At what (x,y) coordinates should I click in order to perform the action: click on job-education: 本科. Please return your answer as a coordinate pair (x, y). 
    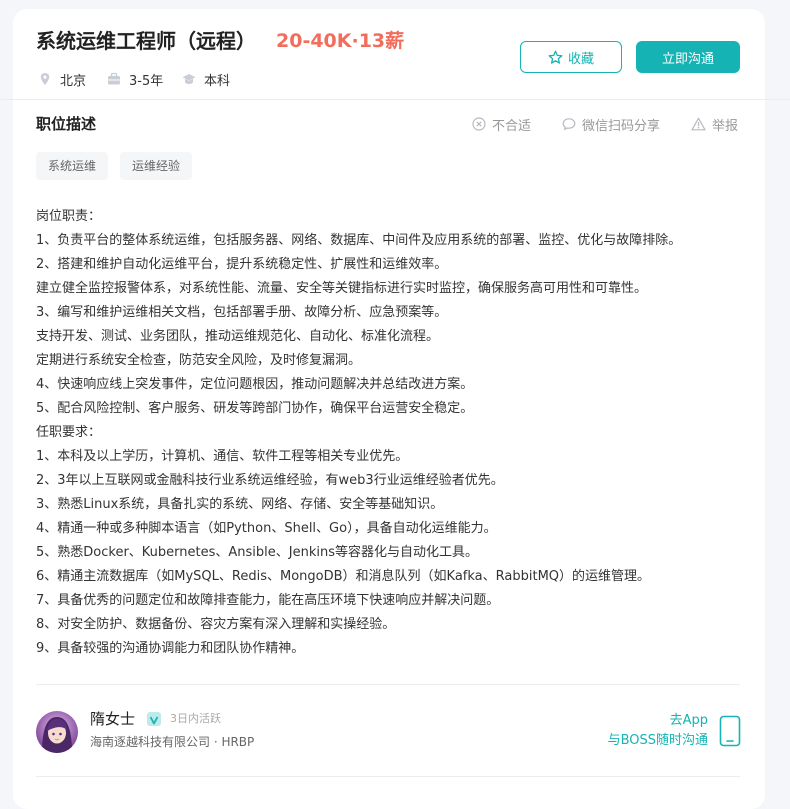
    Looking at the image, I should click on (206, 79).